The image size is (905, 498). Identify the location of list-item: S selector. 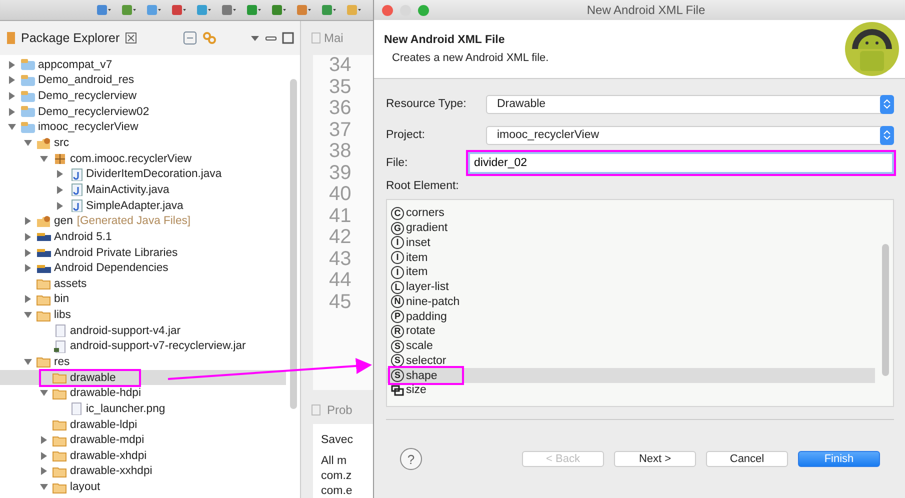
(631, 361).